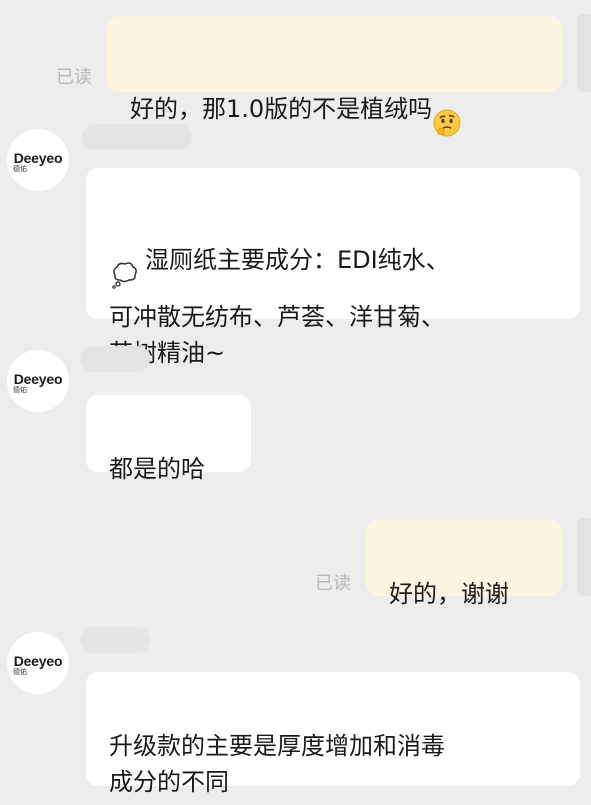 This screenshot has width=591, height=805. I want to click on incoming-message-bubble: 都是的哈, so click(168, 439).